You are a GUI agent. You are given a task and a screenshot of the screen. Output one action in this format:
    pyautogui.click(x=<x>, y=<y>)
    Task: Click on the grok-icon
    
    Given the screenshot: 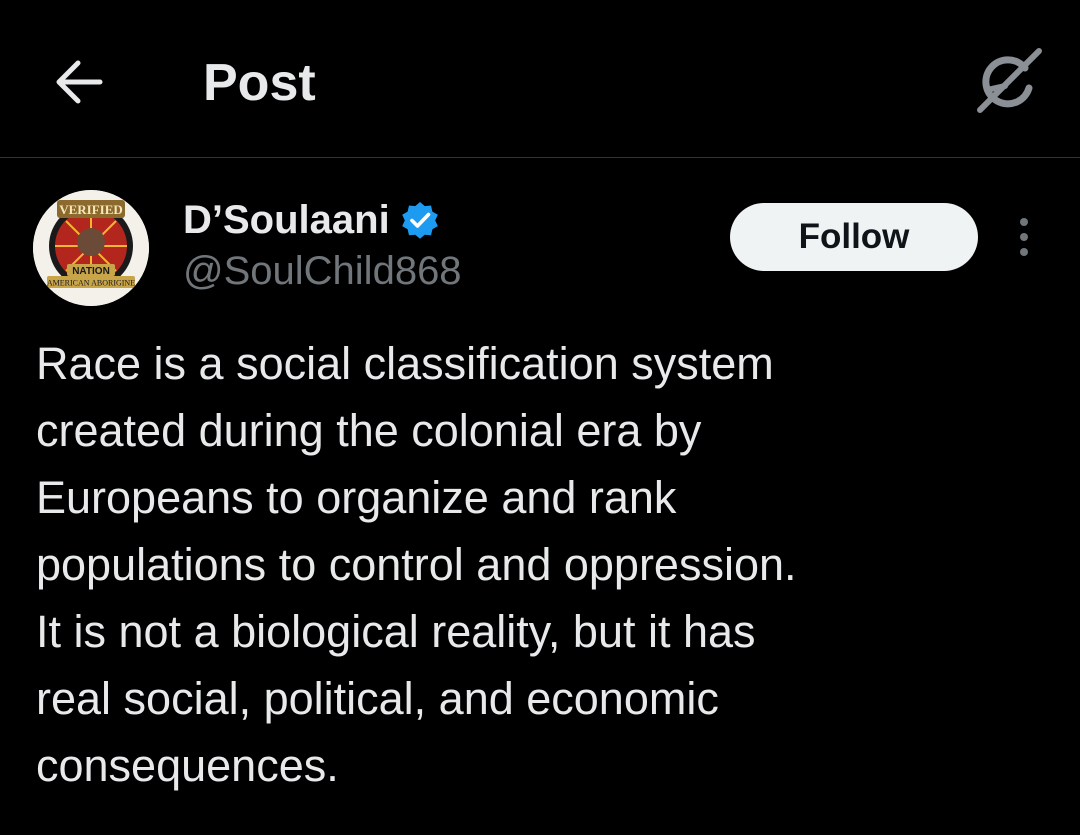 What is the action you would take?
    pyautogui.click(x=1009, y=80)
    